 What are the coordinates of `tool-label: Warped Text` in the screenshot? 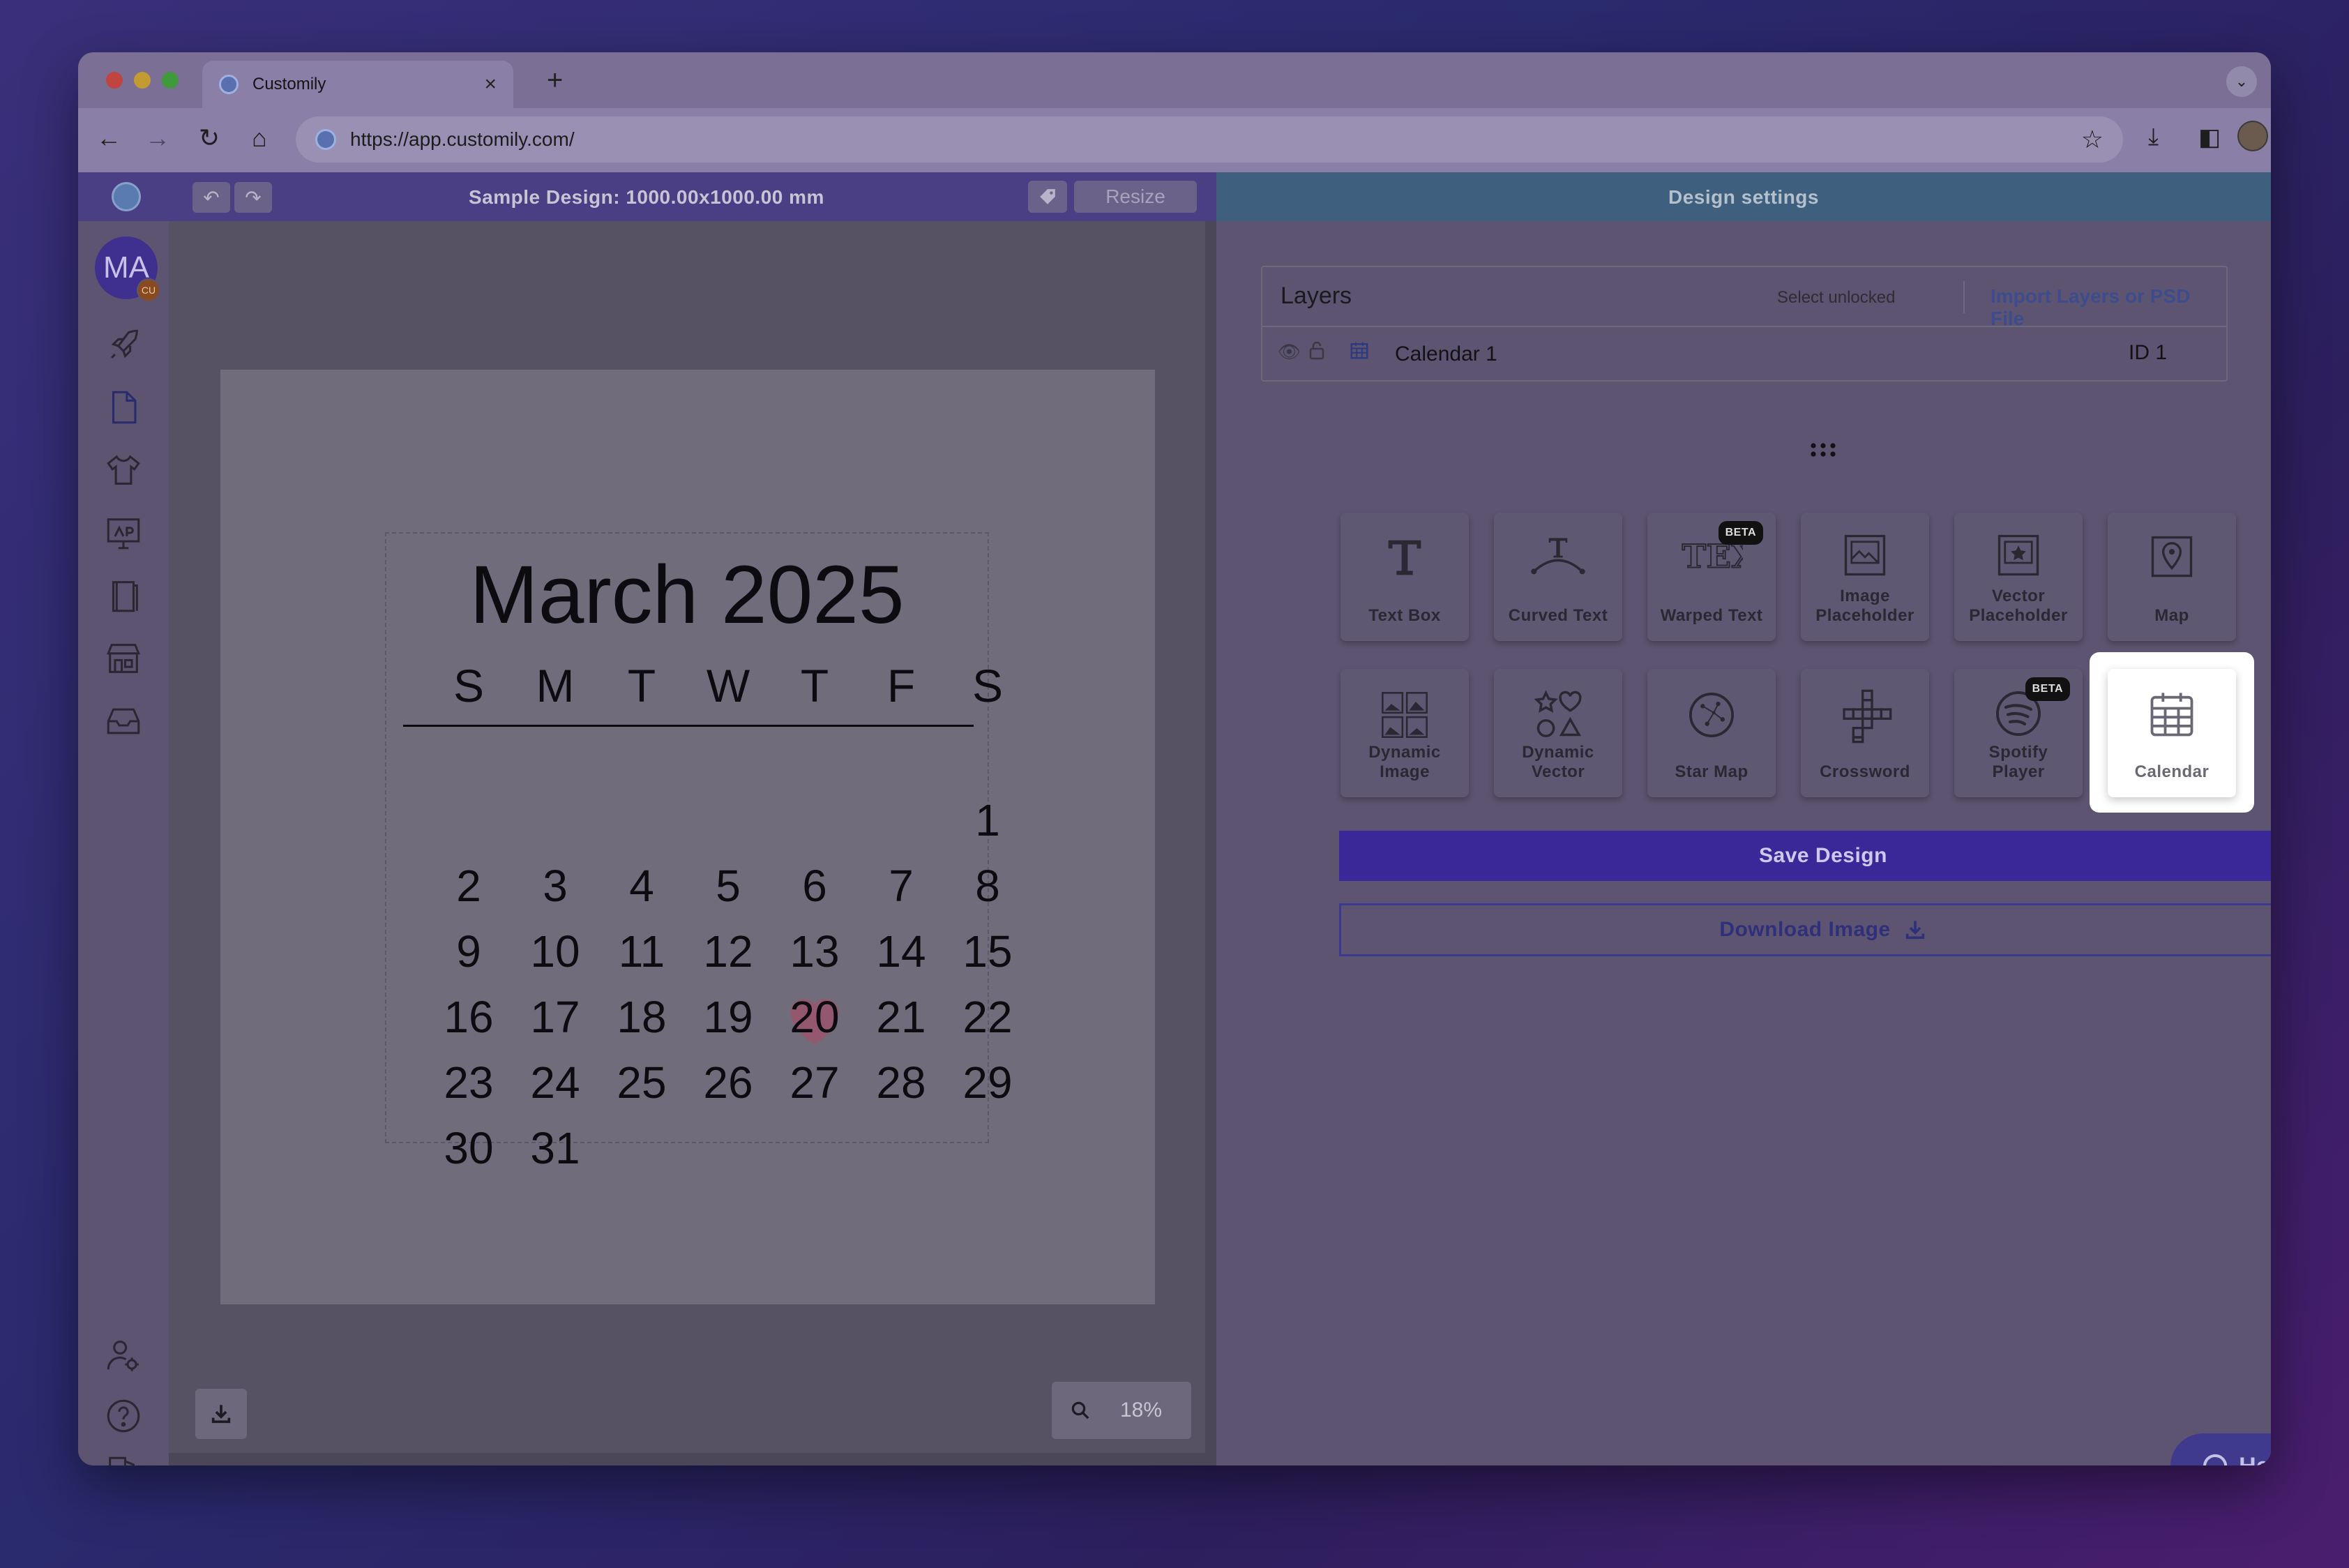 It's located at (1712, 615).